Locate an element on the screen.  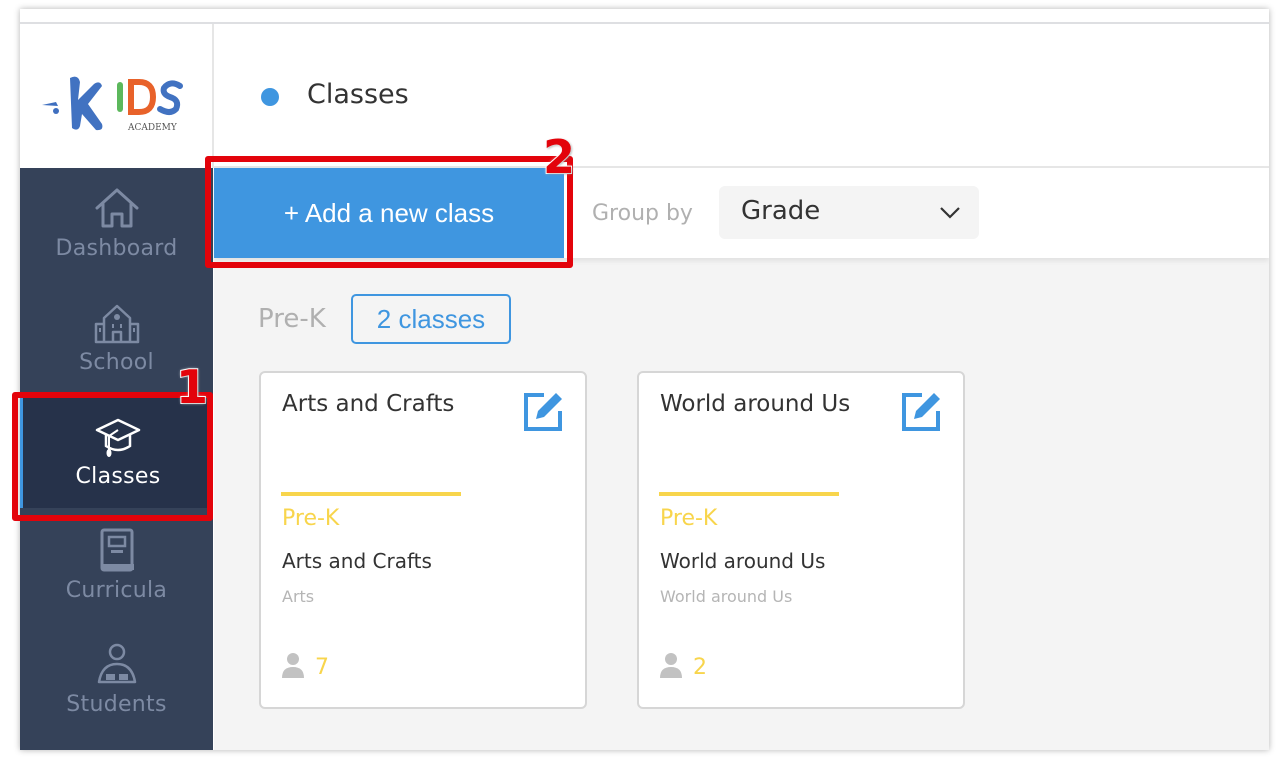
sidebar-item-label: School is located at coordinates (116, 362).